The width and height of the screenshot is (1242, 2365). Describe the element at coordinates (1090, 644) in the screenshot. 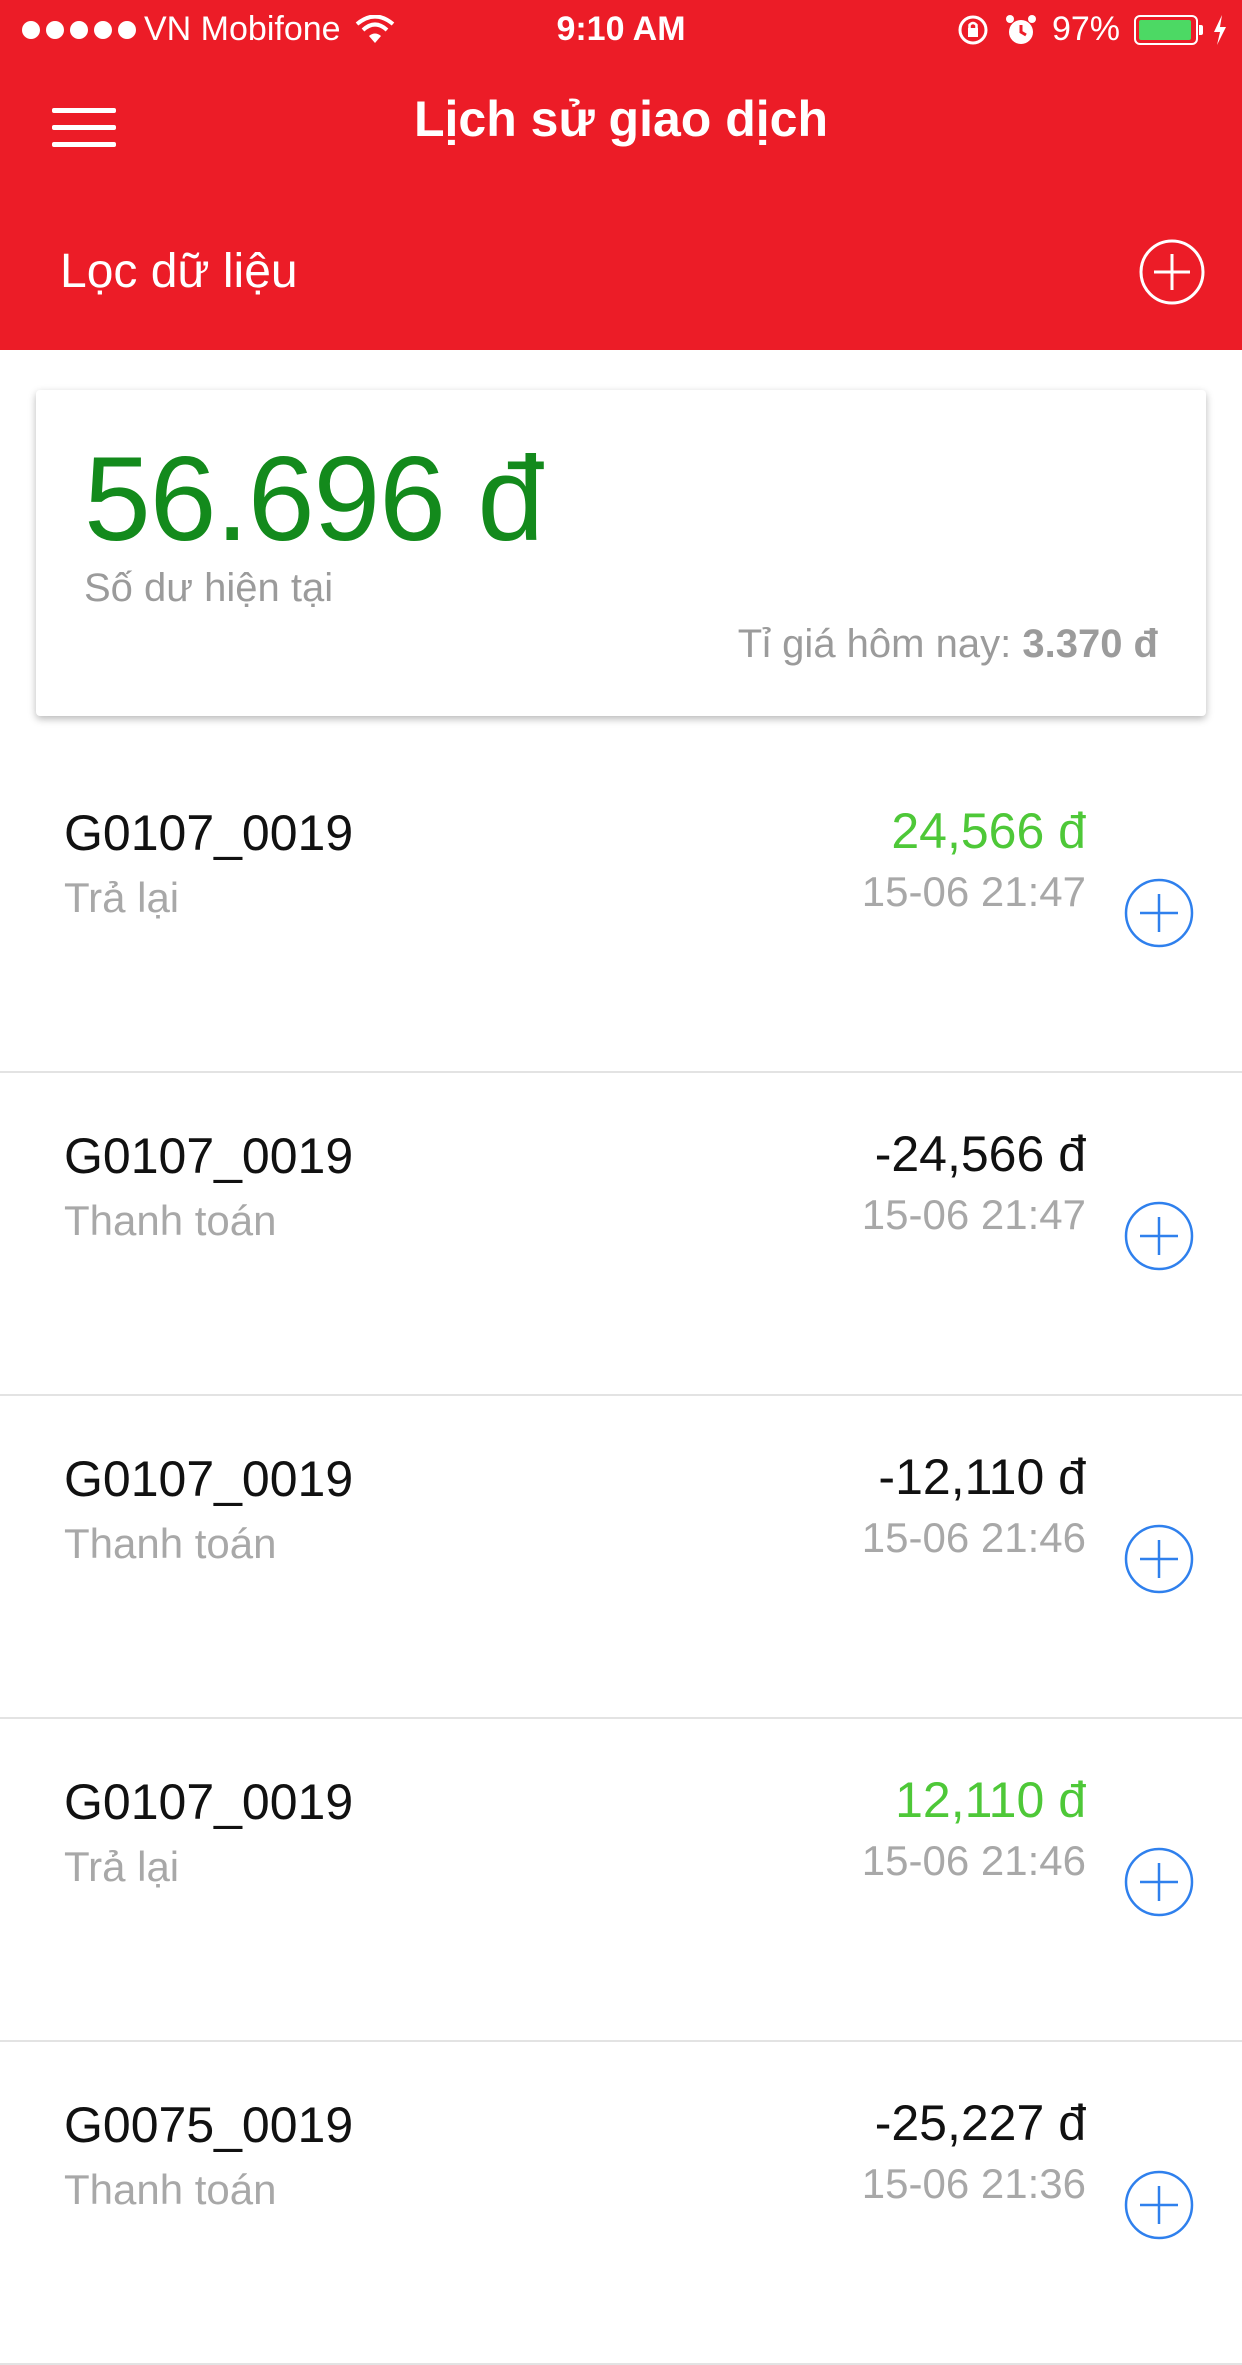

I see `rate-value: 3.370 đ` at that location.